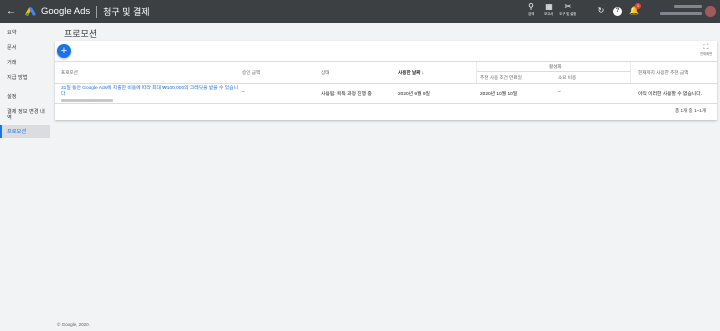 This screenshot has width=720, height=331. I want to click on notification-badge: 1, so click(638, 6).